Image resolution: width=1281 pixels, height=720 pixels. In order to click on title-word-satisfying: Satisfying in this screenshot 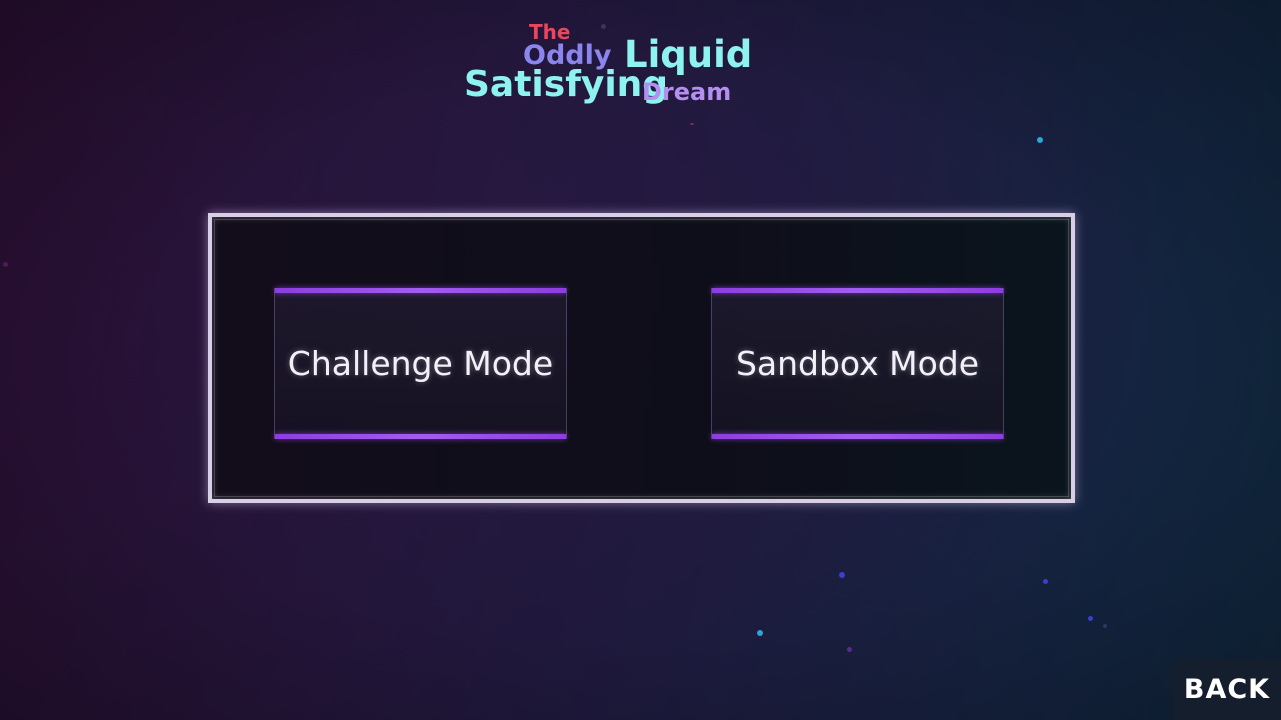, I will do `click(566, 84)`.